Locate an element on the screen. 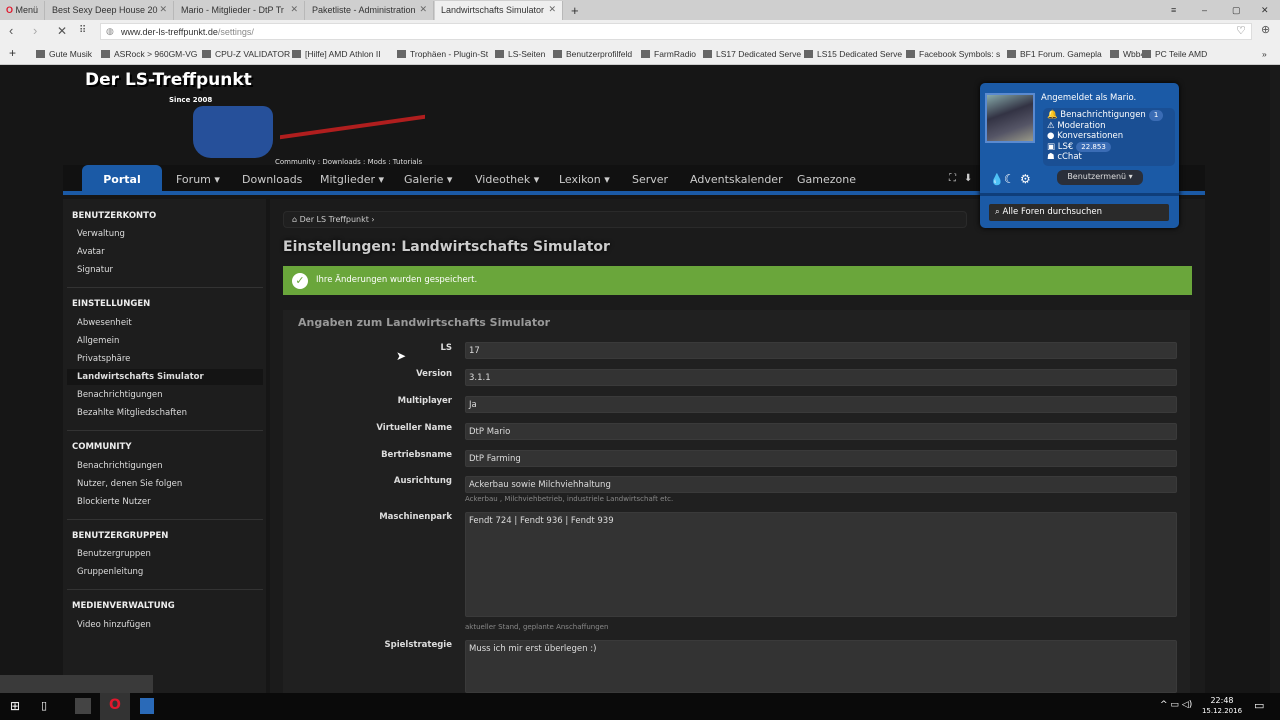  sidebar-item-blockierte-nutzer: Blockierte Nutzer is located at coordinates (114, 502).